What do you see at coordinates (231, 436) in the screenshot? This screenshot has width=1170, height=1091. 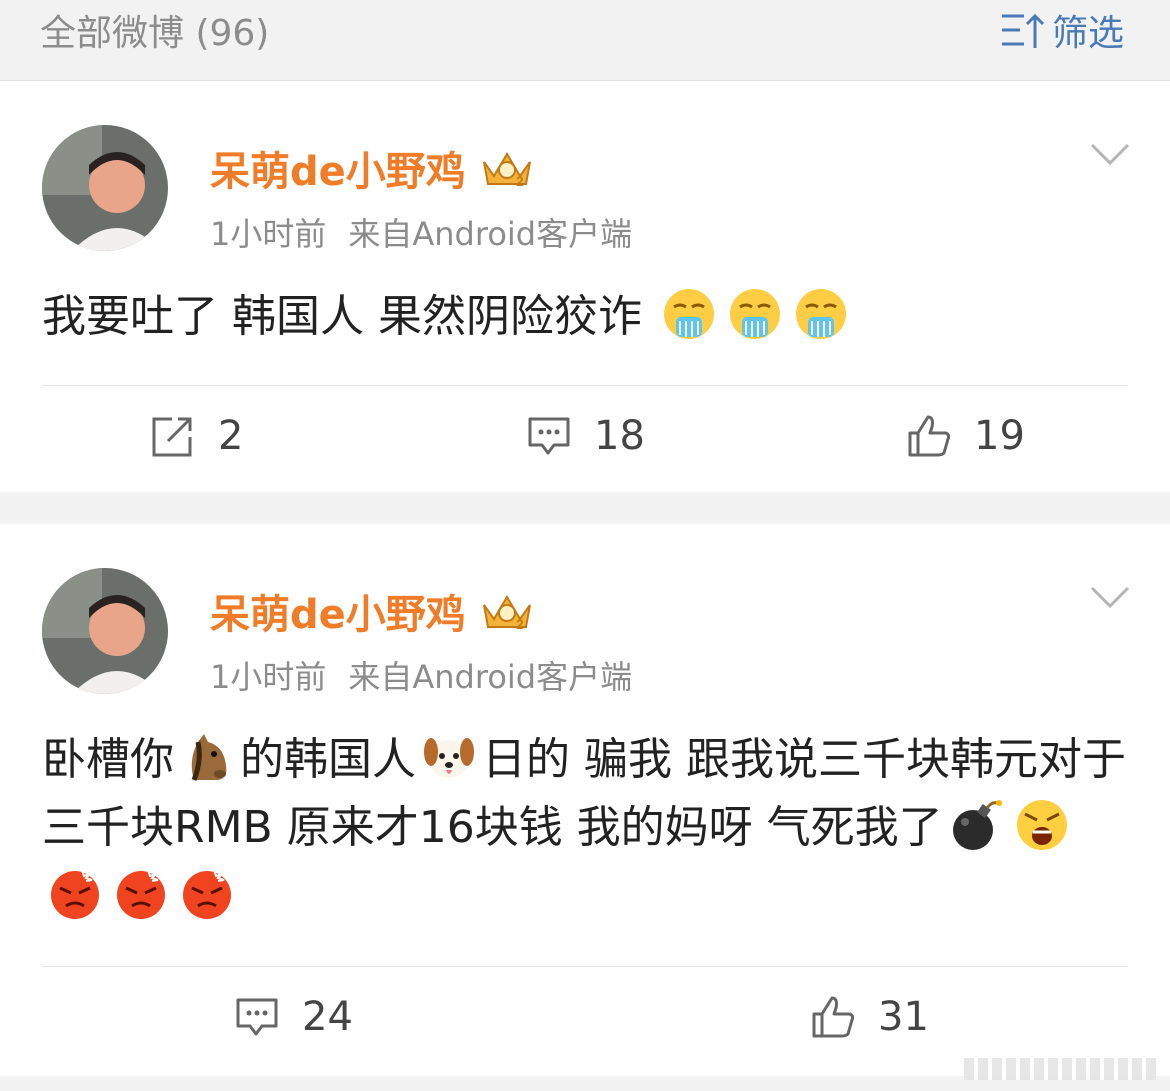 I see `repost-count: 2` at bounding box center [231, 436].